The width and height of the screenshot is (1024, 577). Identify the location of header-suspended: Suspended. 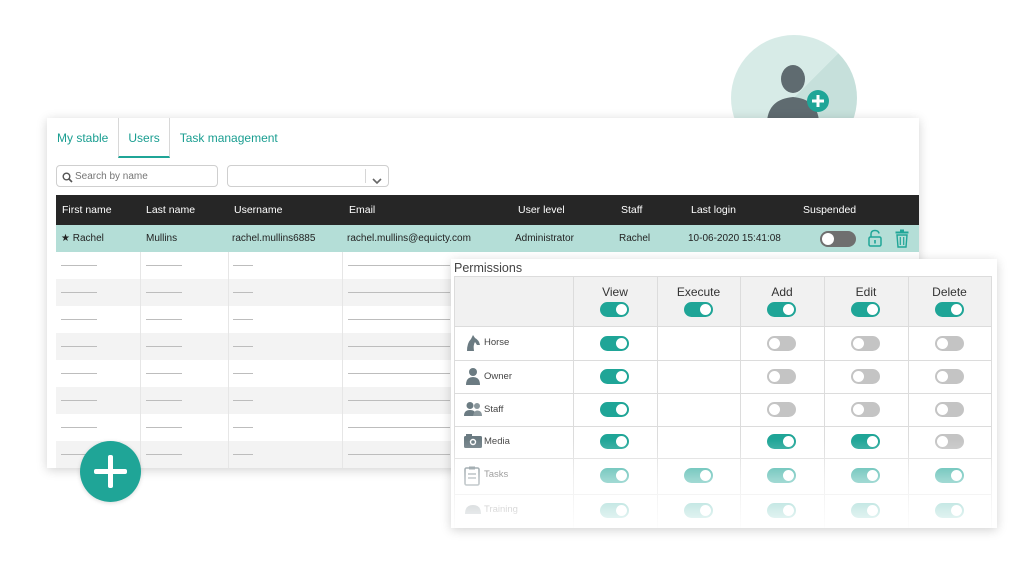
(829, 210).